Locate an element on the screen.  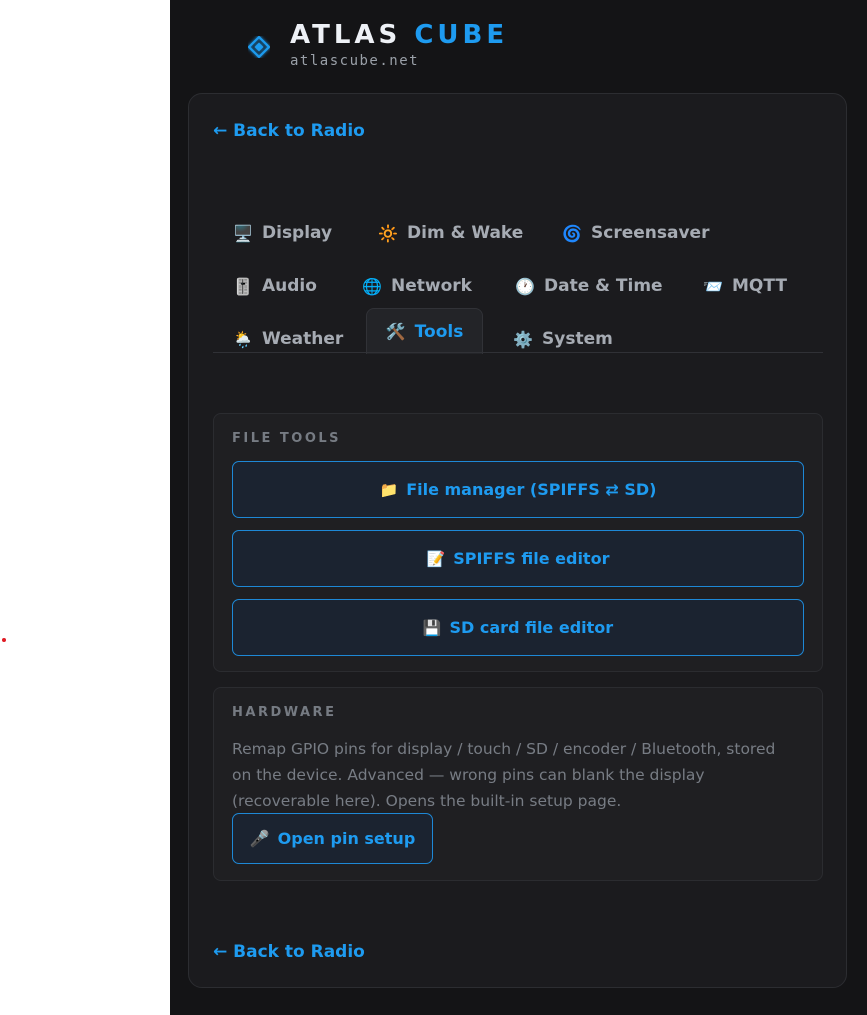
brand-title-main: ATLAS is located at coordinates (346, 35).